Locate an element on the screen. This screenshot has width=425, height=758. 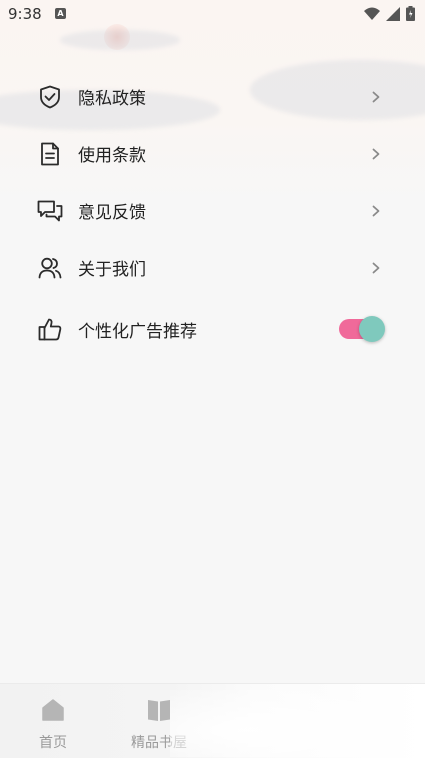
shield-check-icon is located at coordinates (50, 97).